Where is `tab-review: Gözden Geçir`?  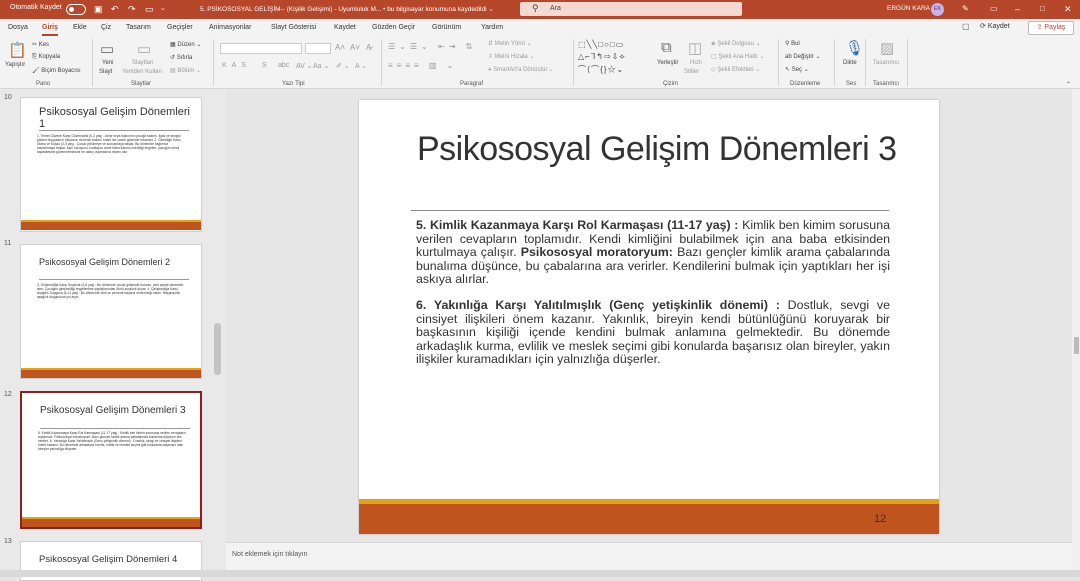
tab-review: Gözden Geçir is located at coordinates (393, 27).